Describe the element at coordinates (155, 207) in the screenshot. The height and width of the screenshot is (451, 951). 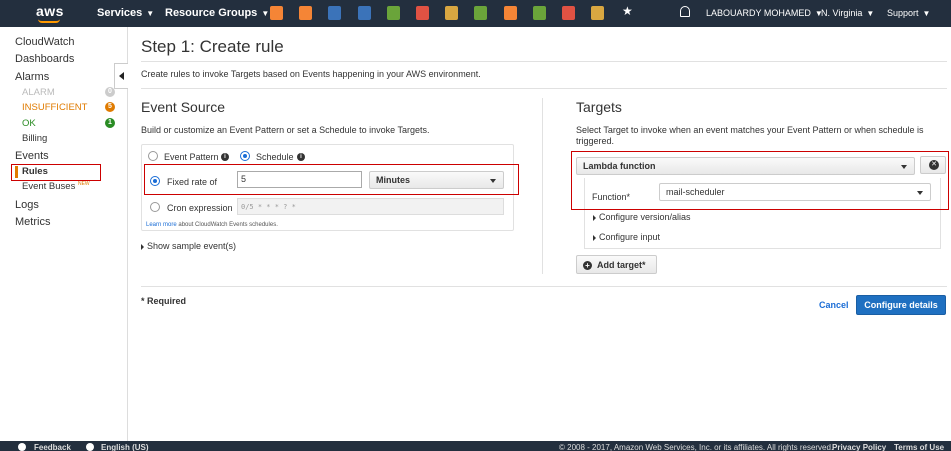
I see `cron-radio` at that location.